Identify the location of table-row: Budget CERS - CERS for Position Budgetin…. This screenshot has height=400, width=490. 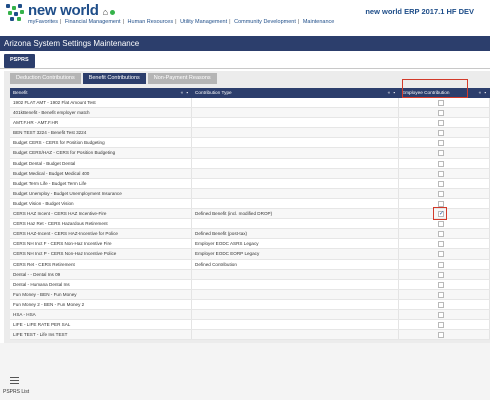
(250, 143).